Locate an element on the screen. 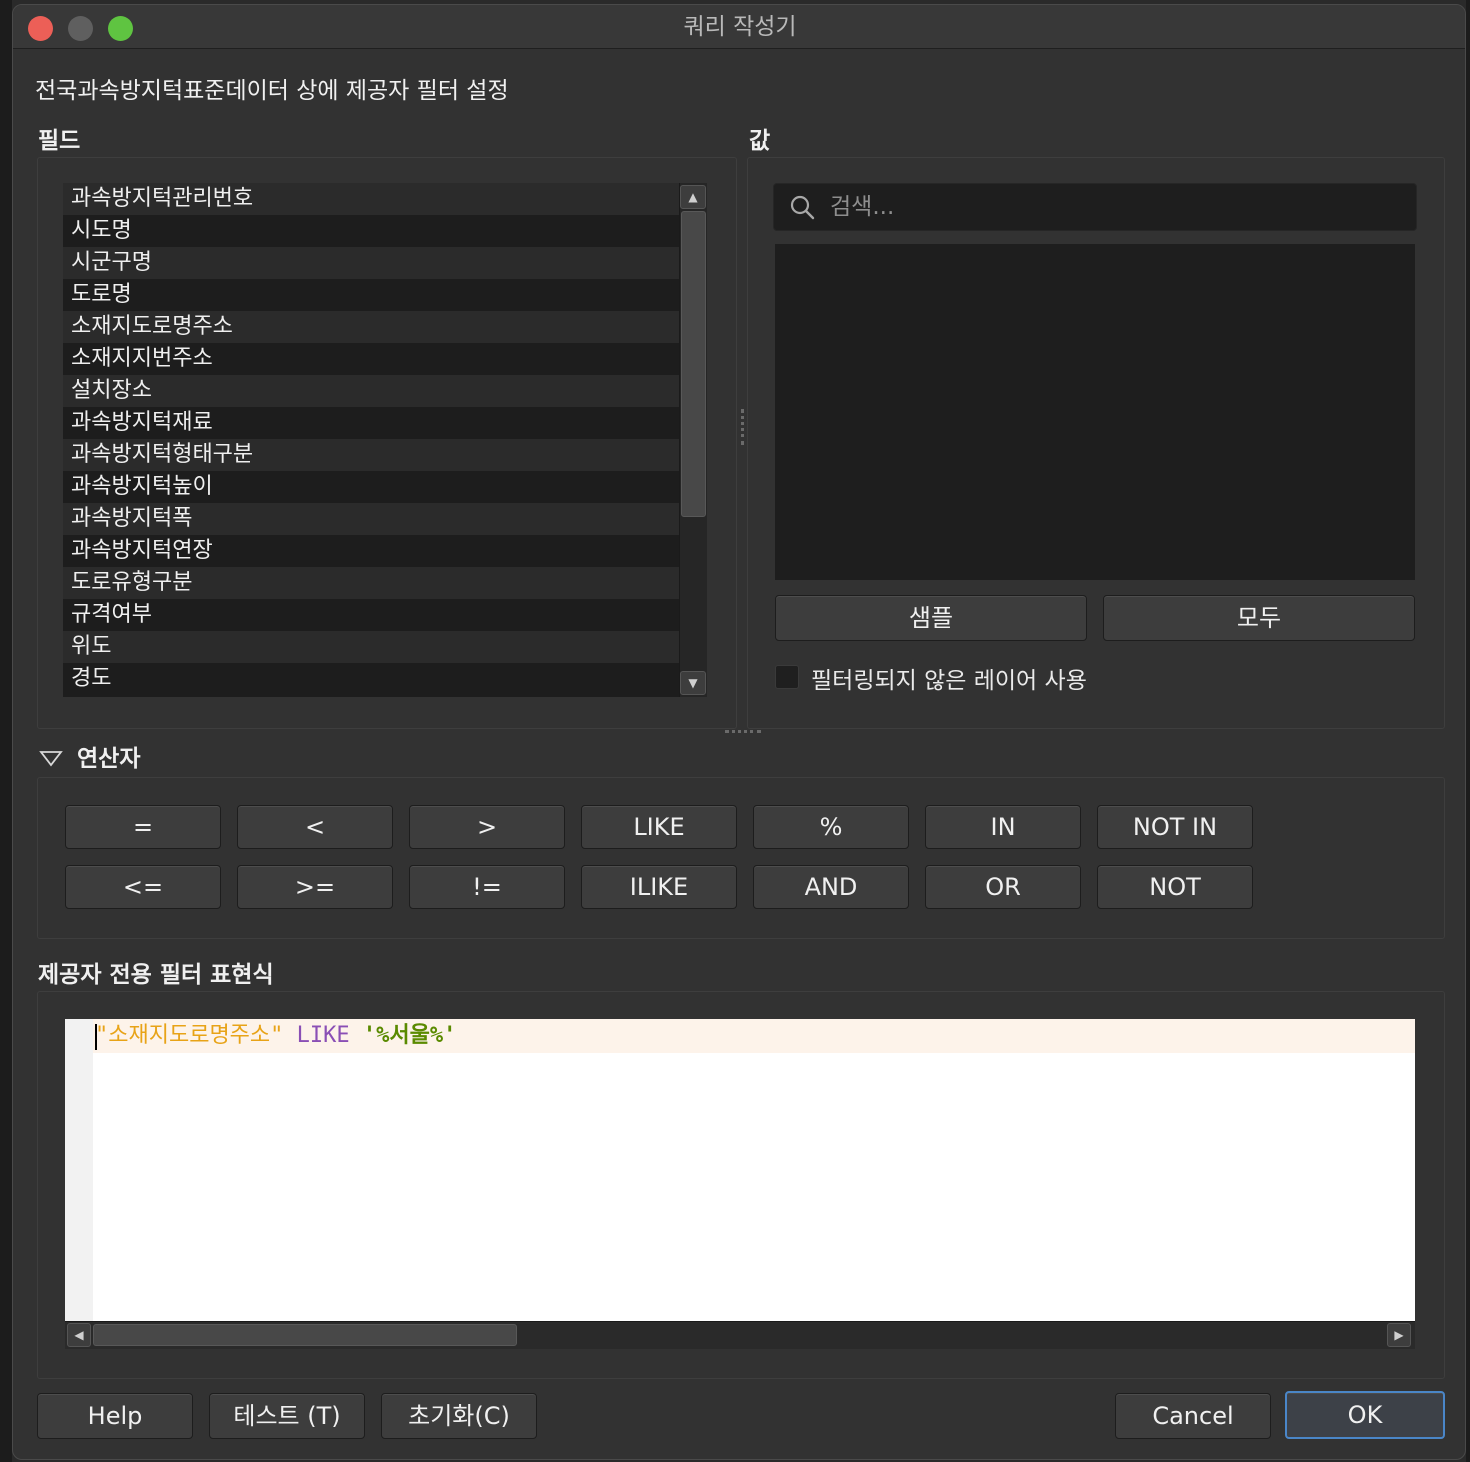 The width and height of the screenshot is (1470, 1462). collapse-triangle-icon is located at coordinates (51, 758).